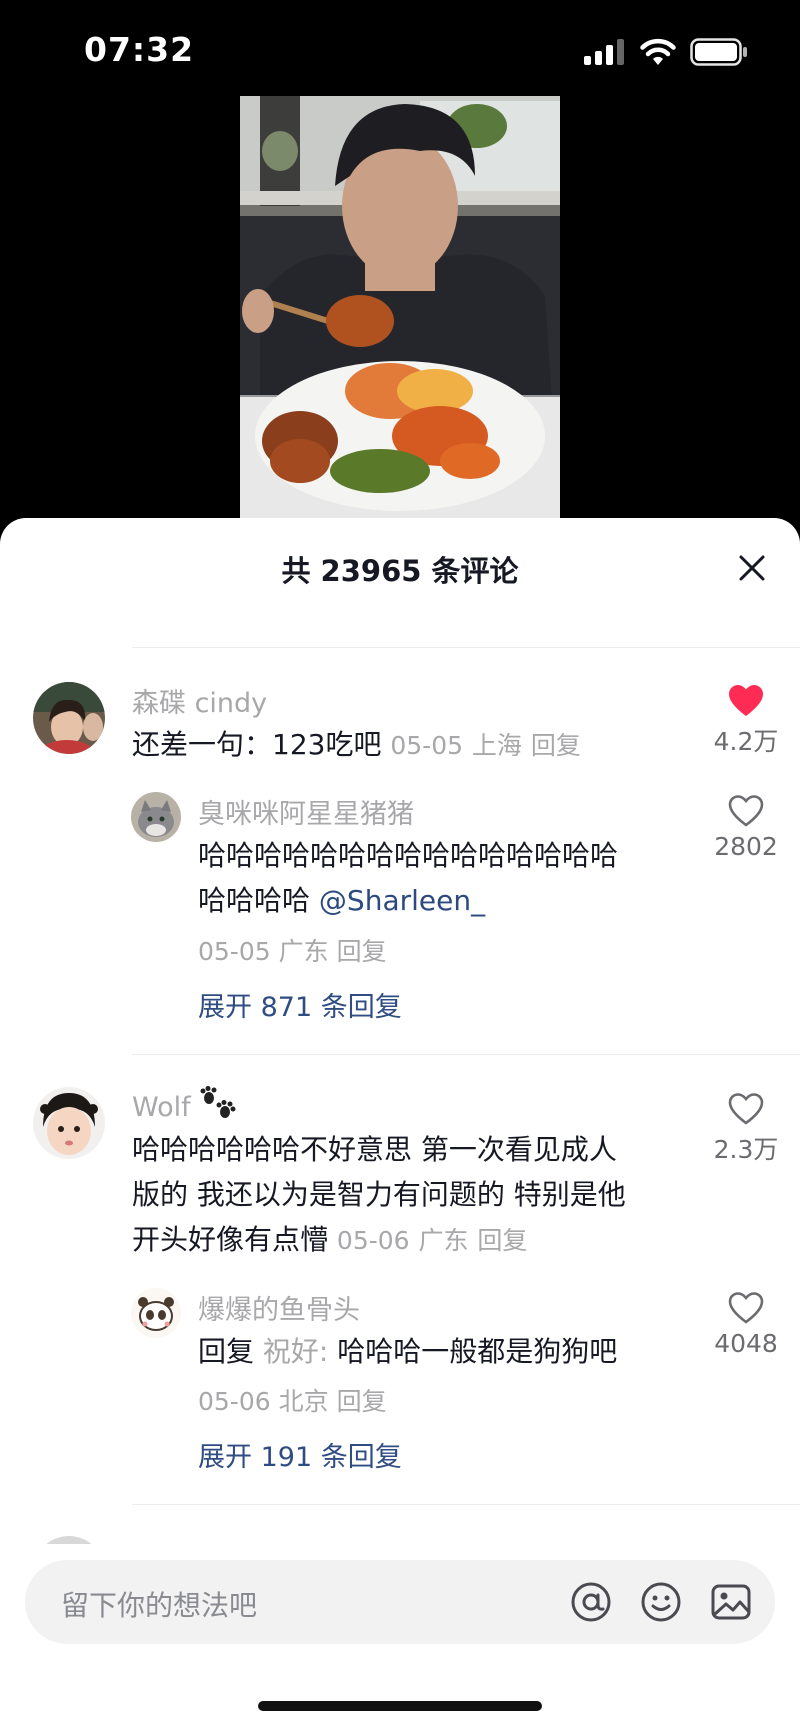  Describe the element at coordinates (400, 1706) in the screenshot. I see `home-indicator` at that location.